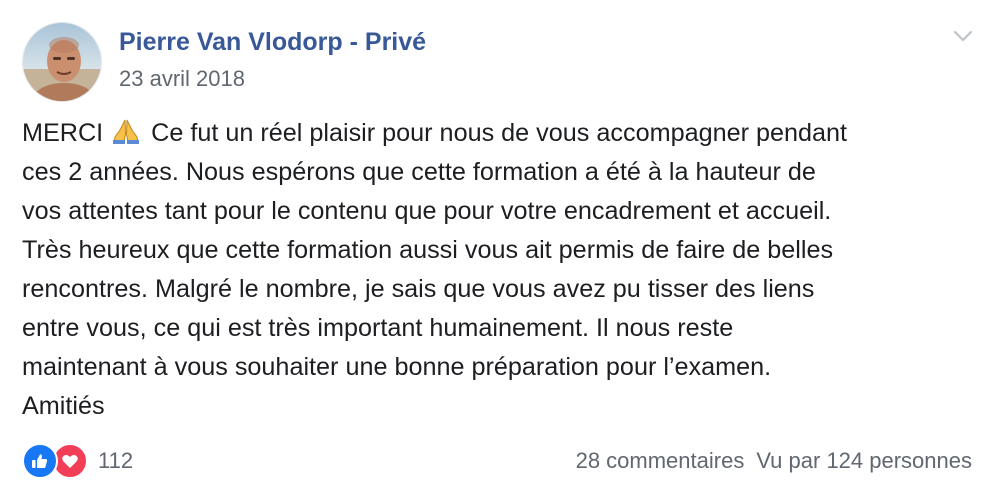  I want to click on comments-link: 28 commentaires, so click(660, 460).